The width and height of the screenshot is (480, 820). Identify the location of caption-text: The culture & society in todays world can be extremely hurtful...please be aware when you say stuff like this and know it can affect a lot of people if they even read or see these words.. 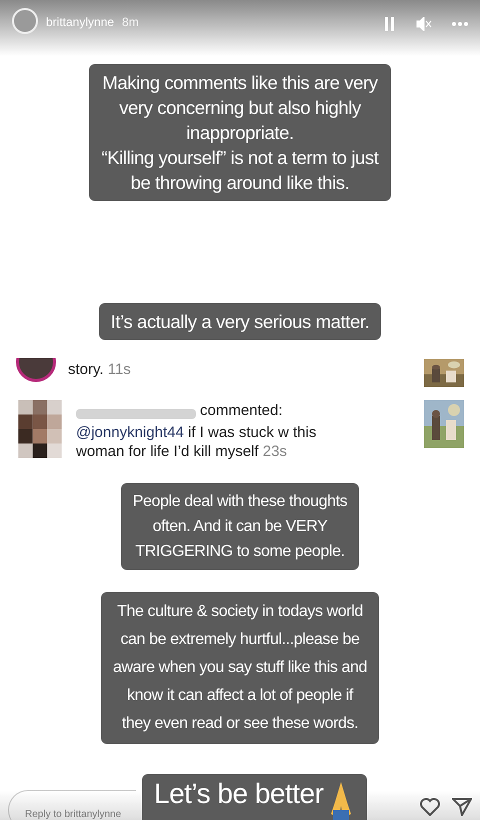
(240, 668).